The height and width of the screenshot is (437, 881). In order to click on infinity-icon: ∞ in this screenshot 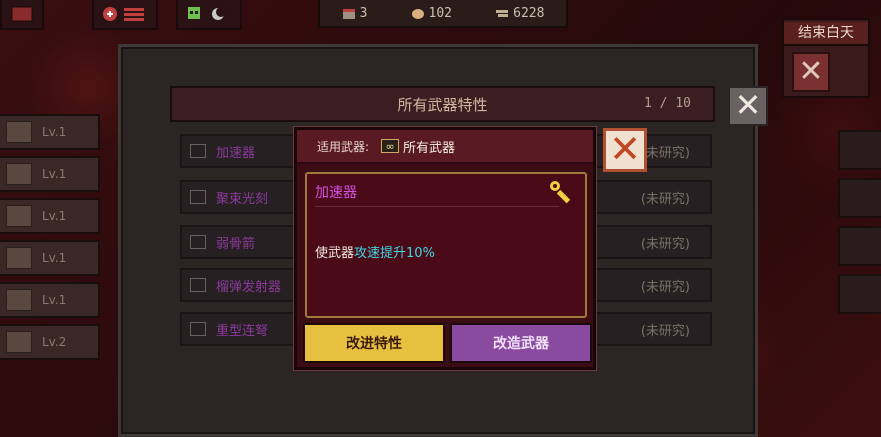, I will do `click(390, 146)`.